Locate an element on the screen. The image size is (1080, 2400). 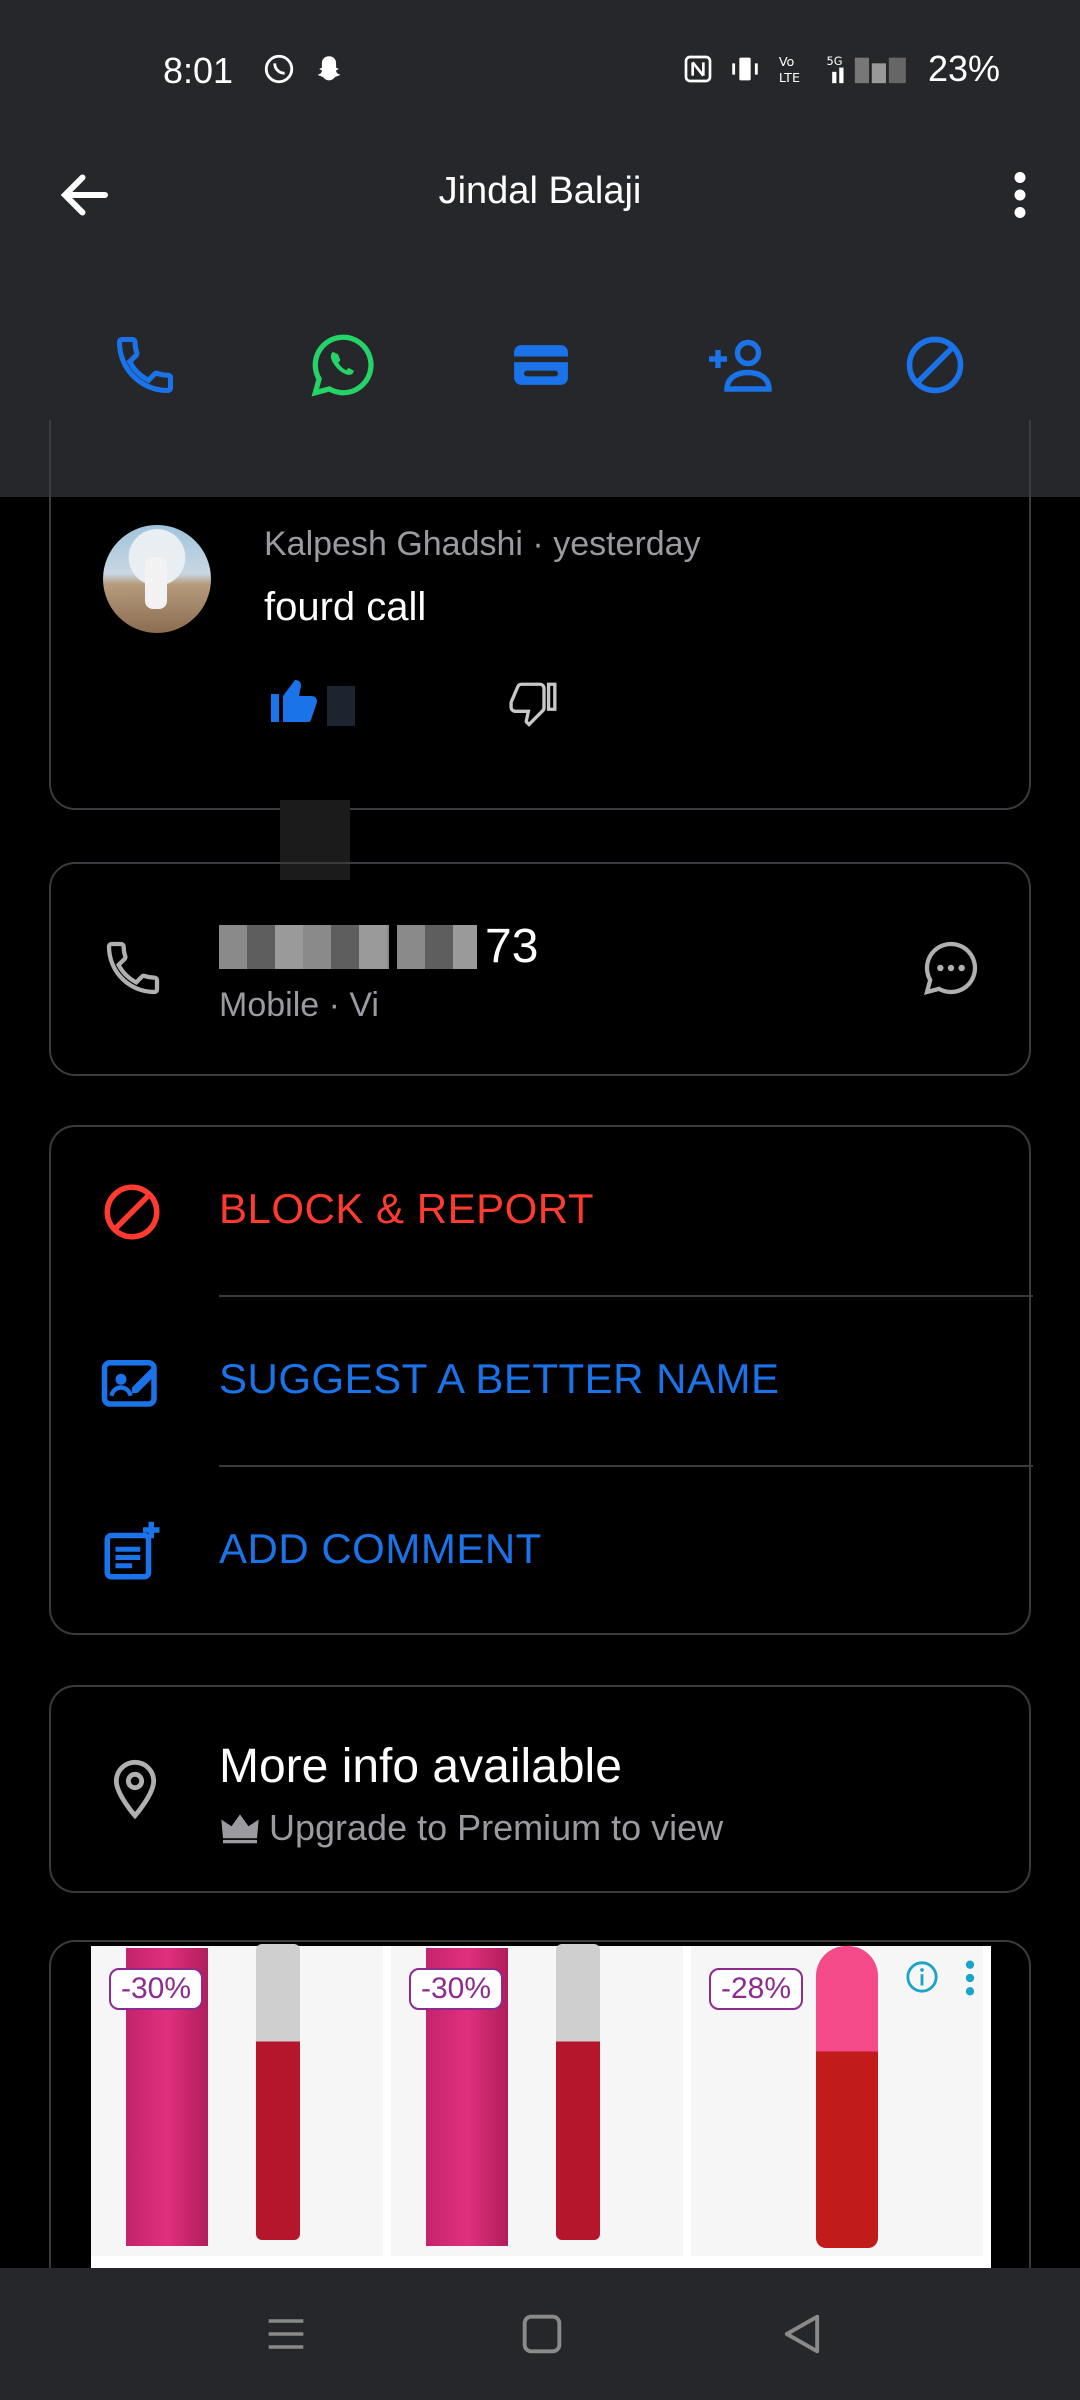
ad-info-icon is located at coordinates (922, 1977).